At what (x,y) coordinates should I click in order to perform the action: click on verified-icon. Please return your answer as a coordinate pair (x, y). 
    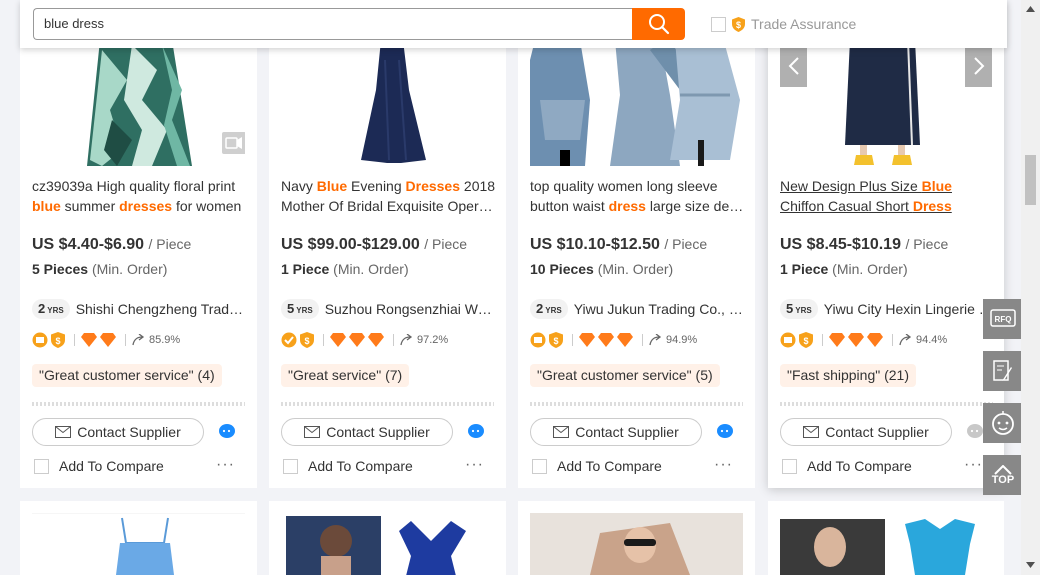
    Looking at the image, I should click on (289, 340).